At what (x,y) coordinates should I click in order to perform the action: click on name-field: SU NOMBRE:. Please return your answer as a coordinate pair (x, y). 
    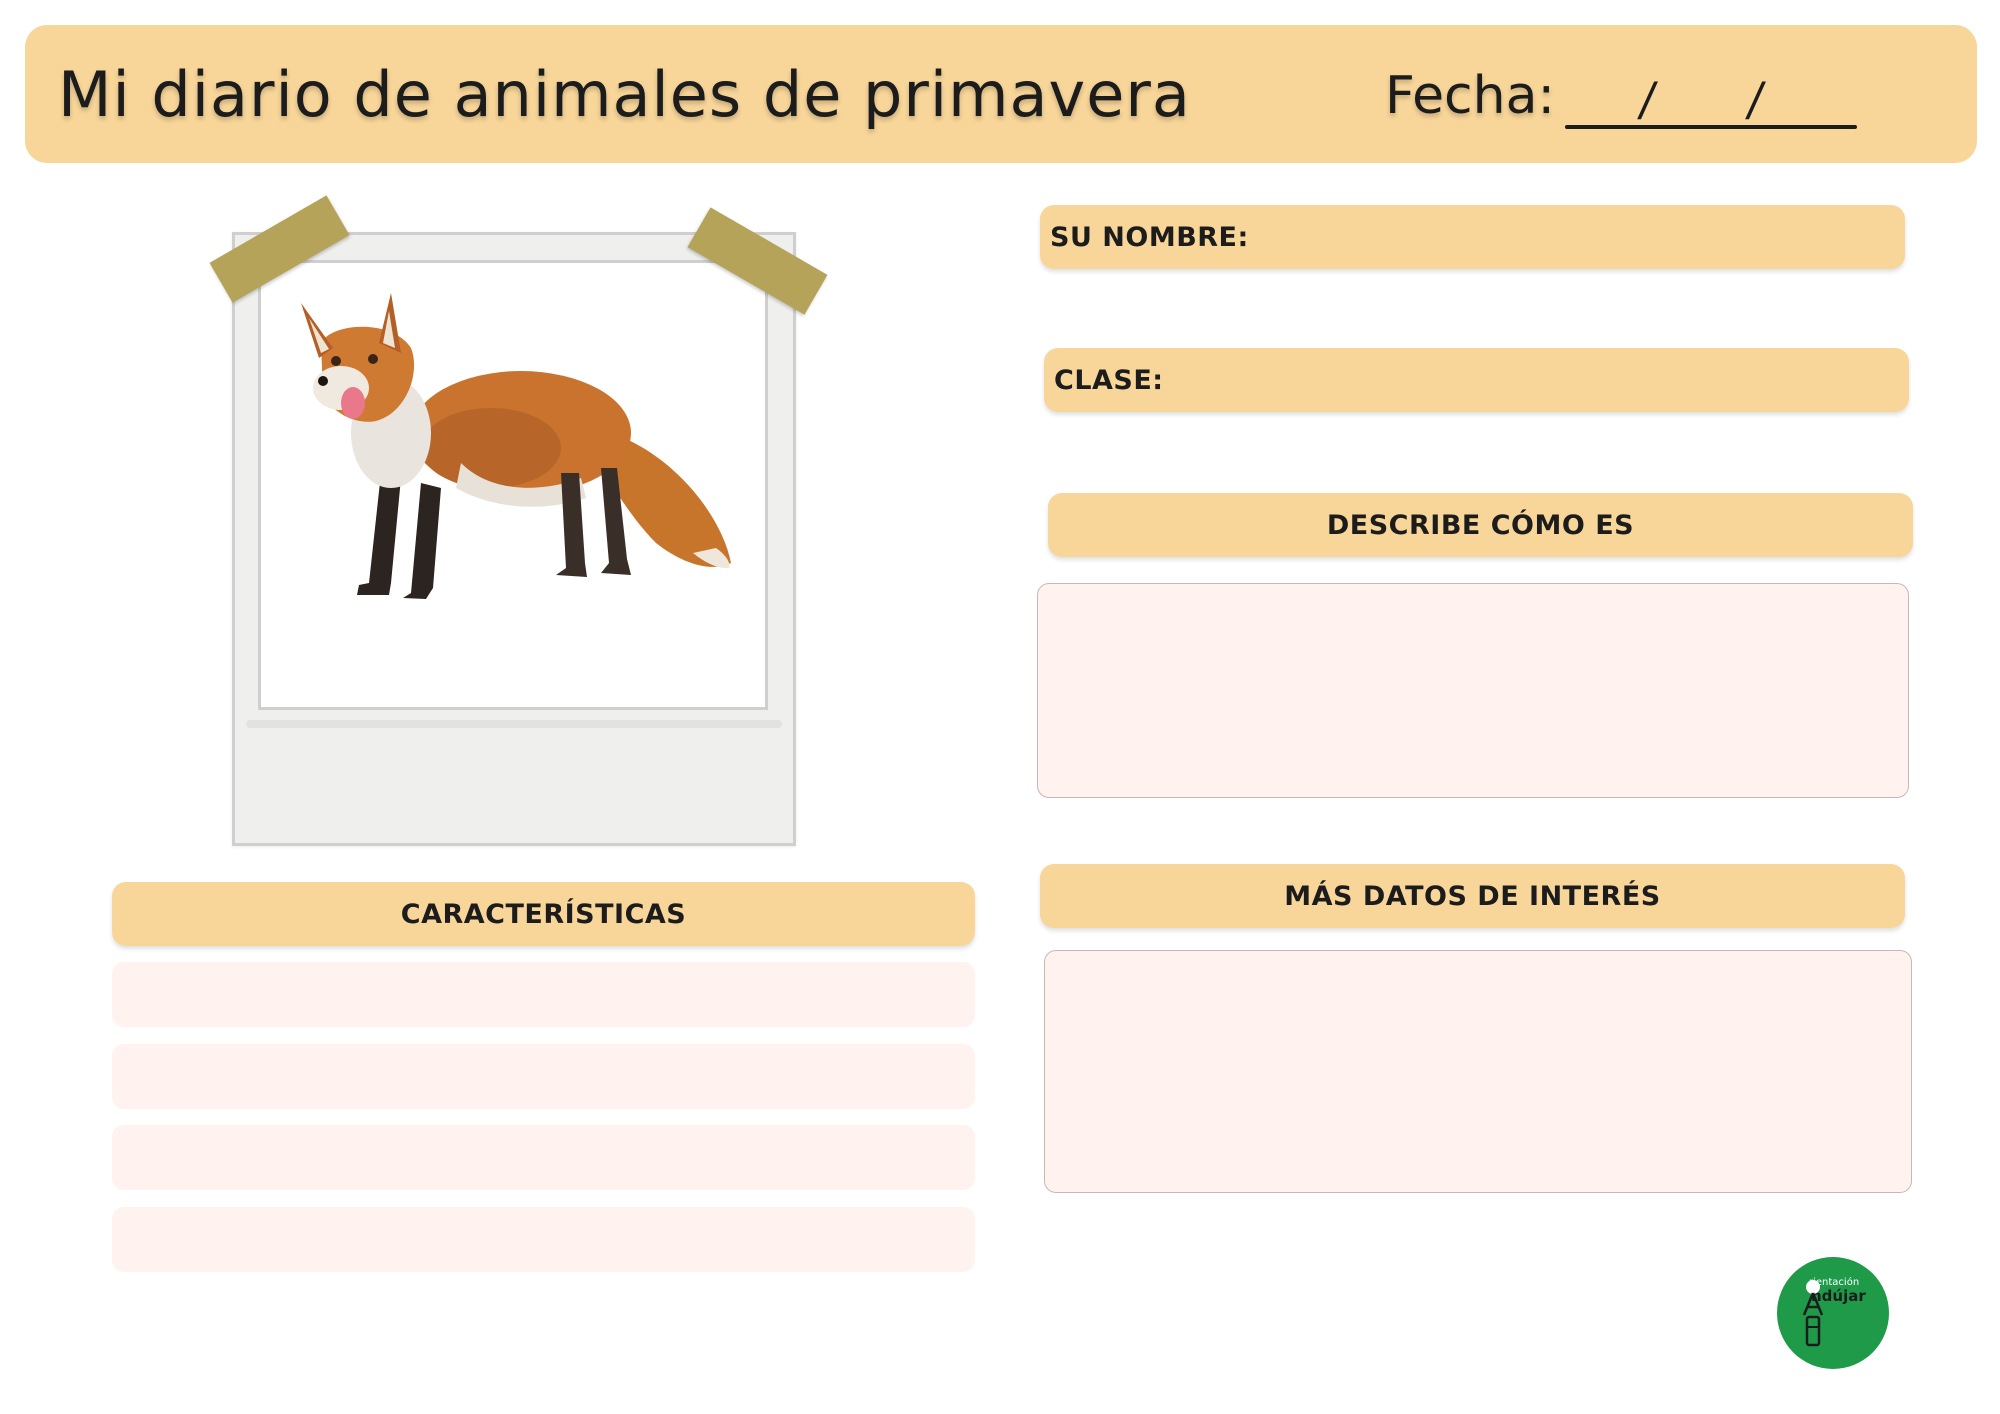
    Looking at the image, I should click on (1472, 237).